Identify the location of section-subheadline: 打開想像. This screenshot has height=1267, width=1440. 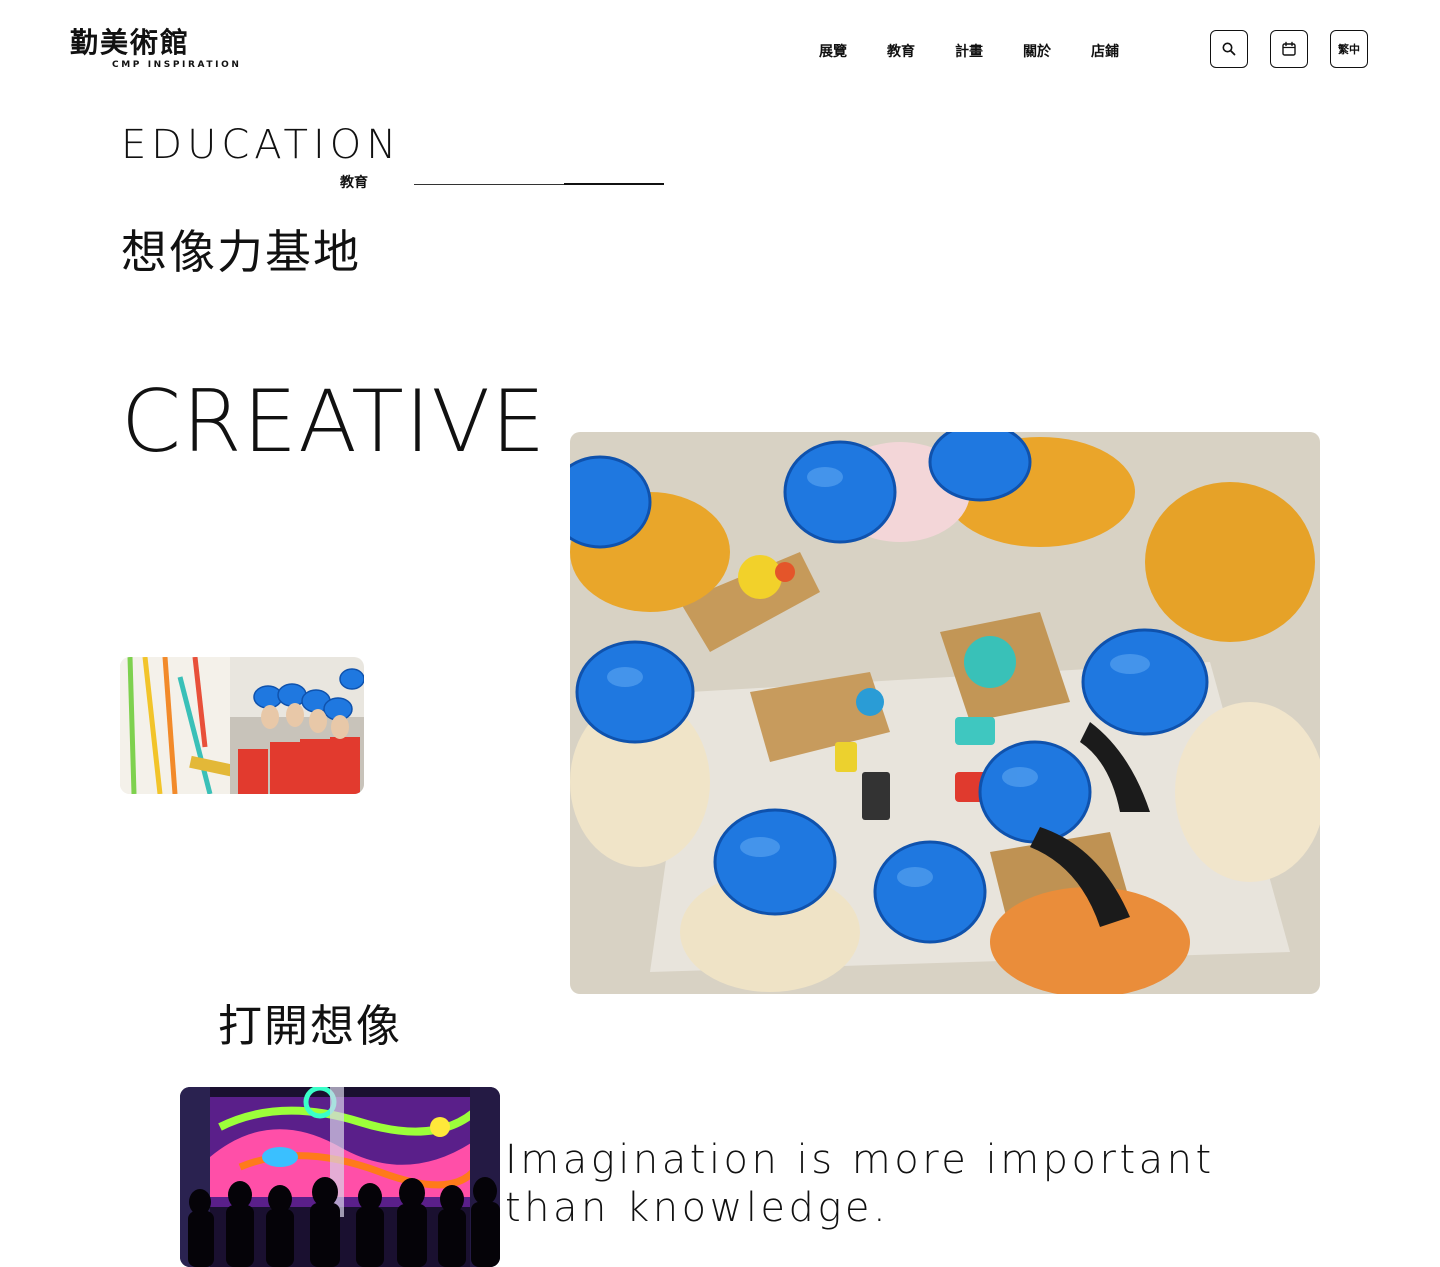
(310, 1026).